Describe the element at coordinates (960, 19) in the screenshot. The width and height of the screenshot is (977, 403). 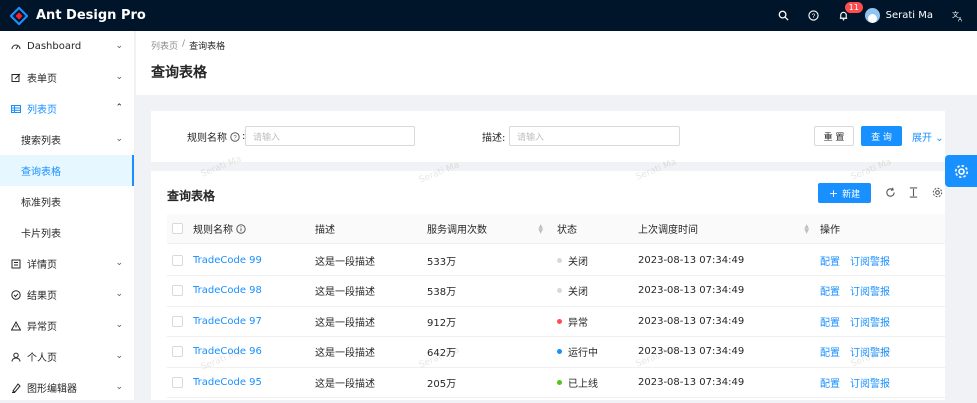
I see `svg-text: A` at that location.